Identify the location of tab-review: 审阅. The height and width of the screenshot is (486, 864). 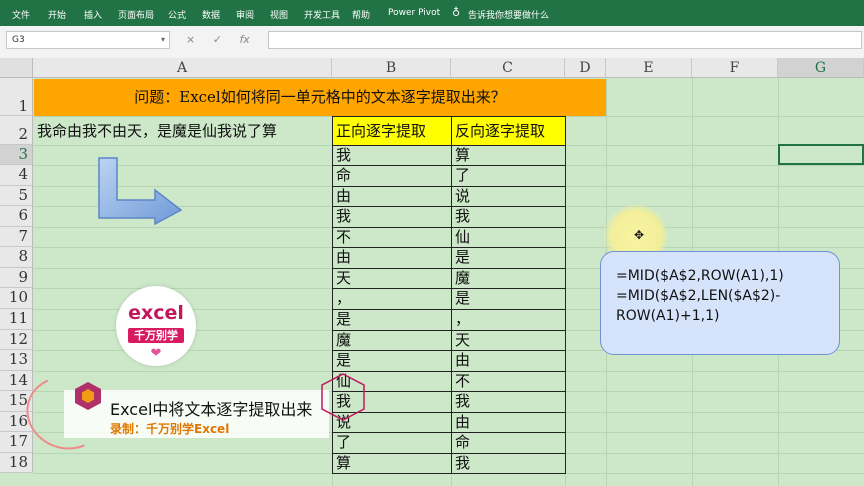
(245, 14).